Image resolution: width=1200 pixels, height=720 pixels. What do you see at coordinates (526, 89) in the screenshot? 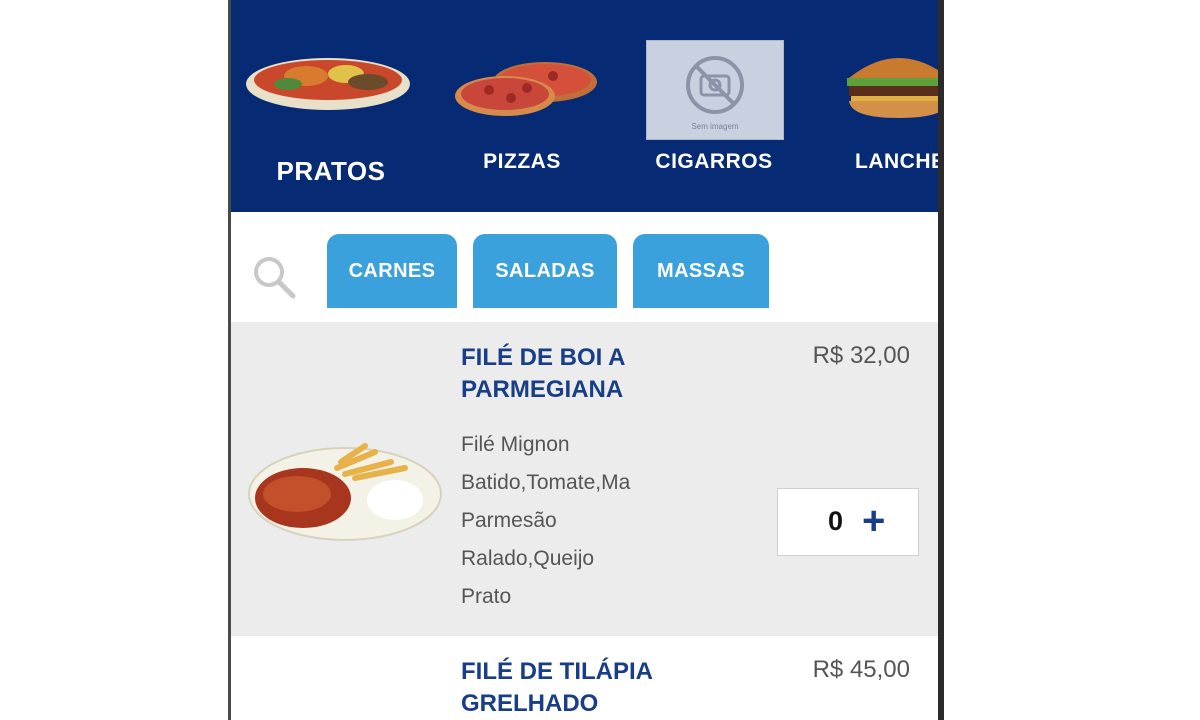
I see `pizzas-image` at bounding box center [526, 89].